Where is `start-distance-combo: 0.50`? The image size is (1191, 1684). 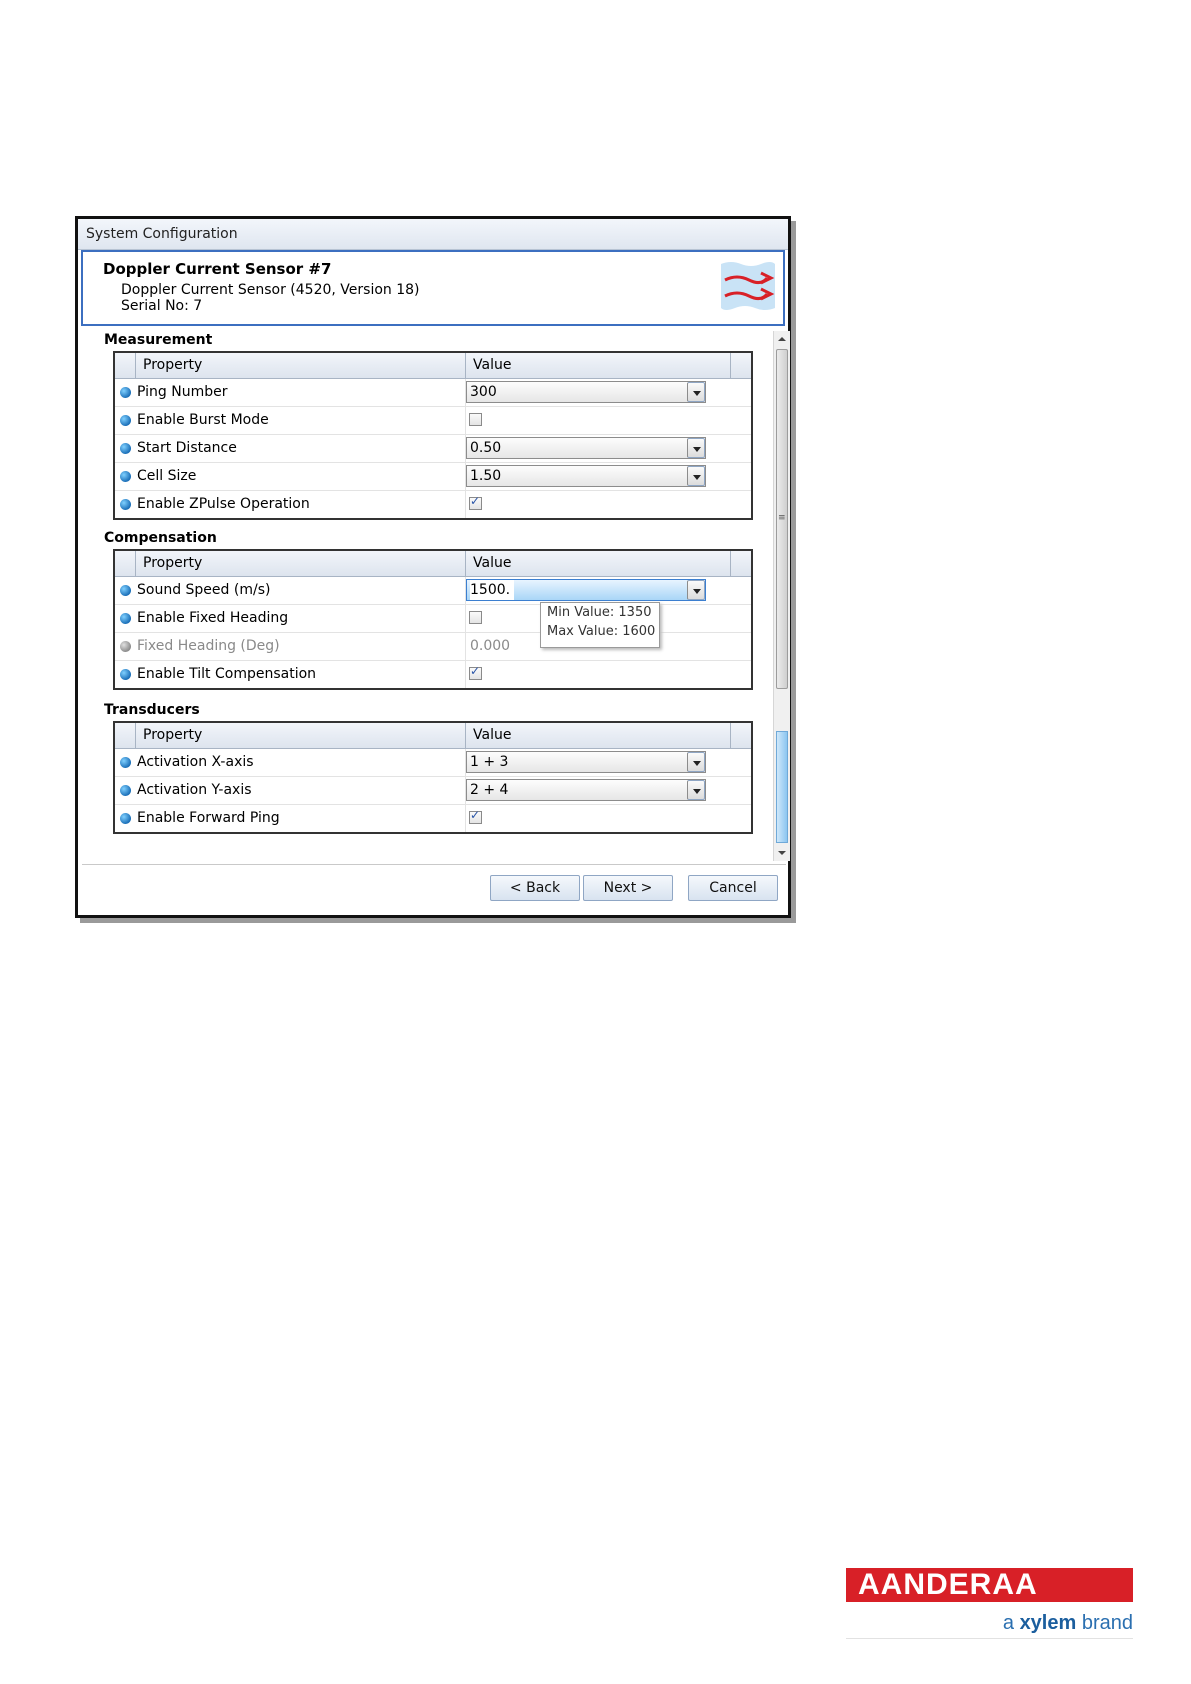 start-distance-combo: 0.50 is located at coordinates (586, 448).